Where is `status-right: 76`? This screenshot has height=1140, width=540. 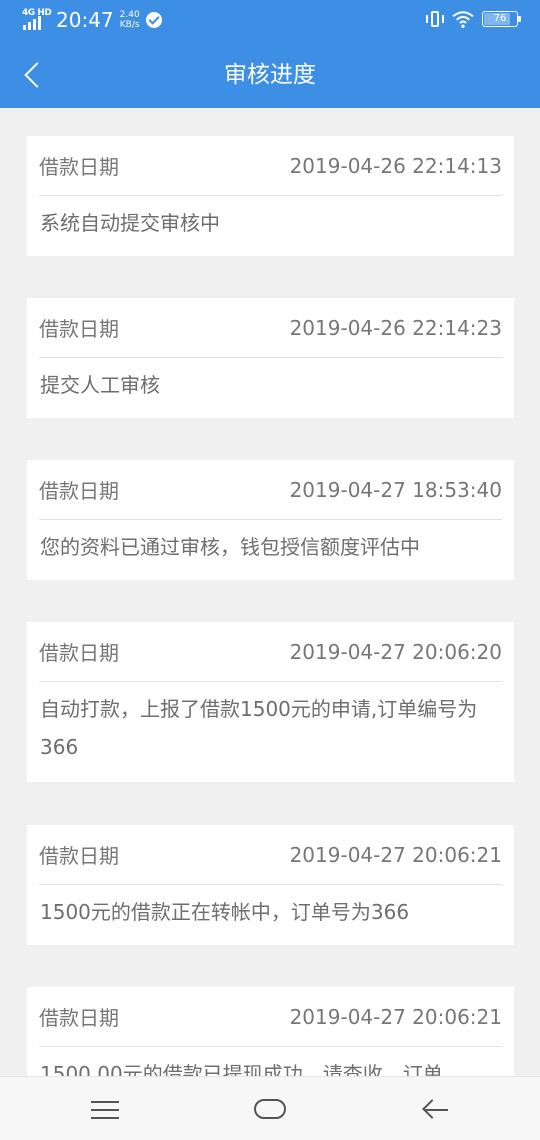
status-right: 76 is located at coordinates (473, 19).